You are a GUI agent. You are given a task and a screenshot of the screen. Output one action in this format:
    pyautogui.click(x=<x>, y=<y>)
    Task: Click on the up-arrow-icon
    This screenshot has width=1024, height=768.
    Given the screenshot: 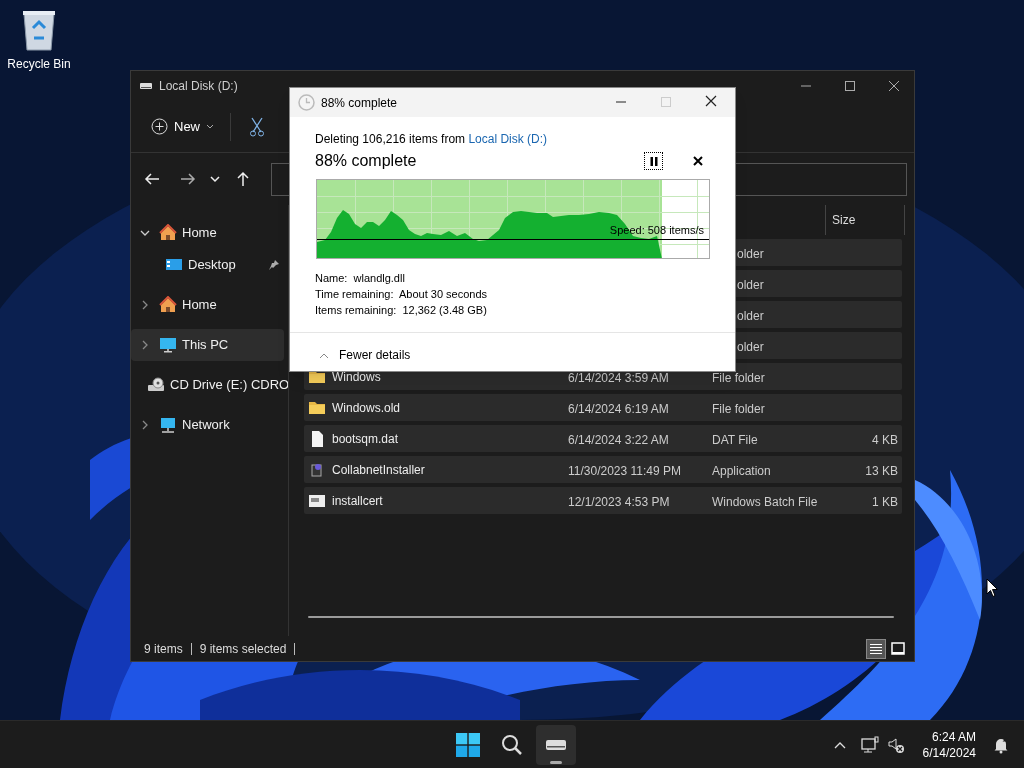 What is the action you would take?
    pyautogui.click(x=243, y=179)
    